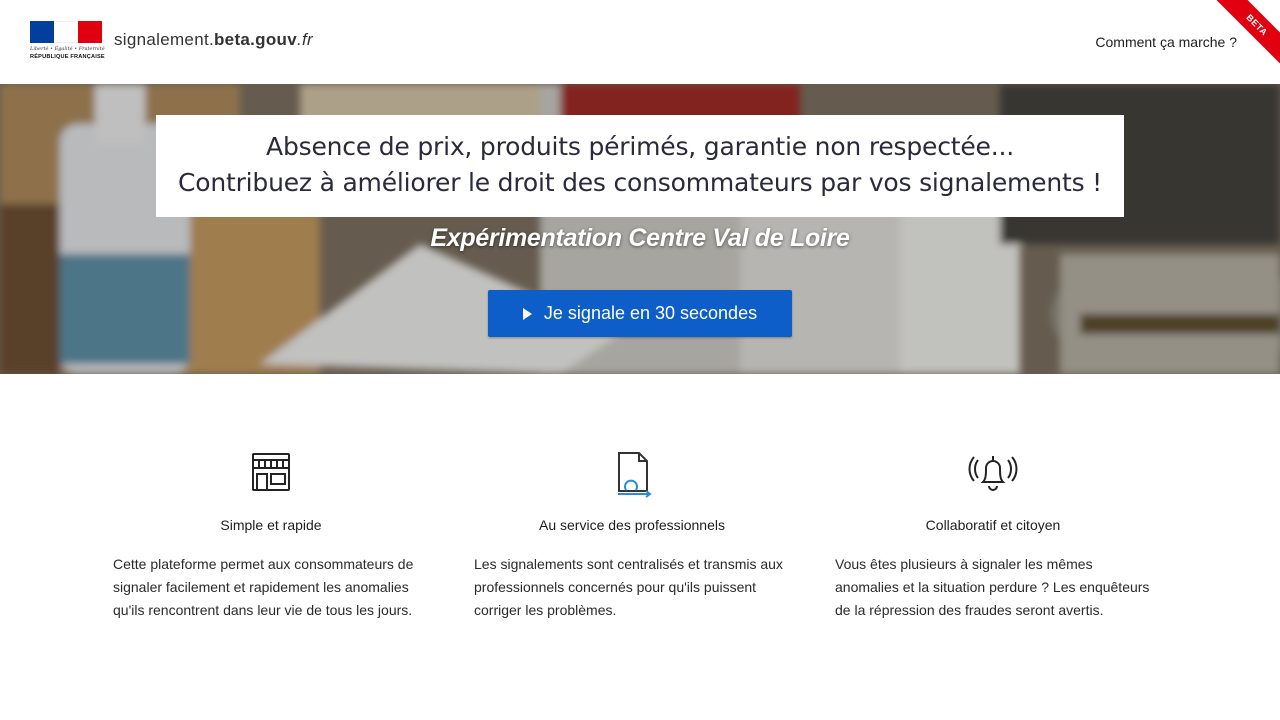  I want to click on bell-alert-icon, so click(993, 473).